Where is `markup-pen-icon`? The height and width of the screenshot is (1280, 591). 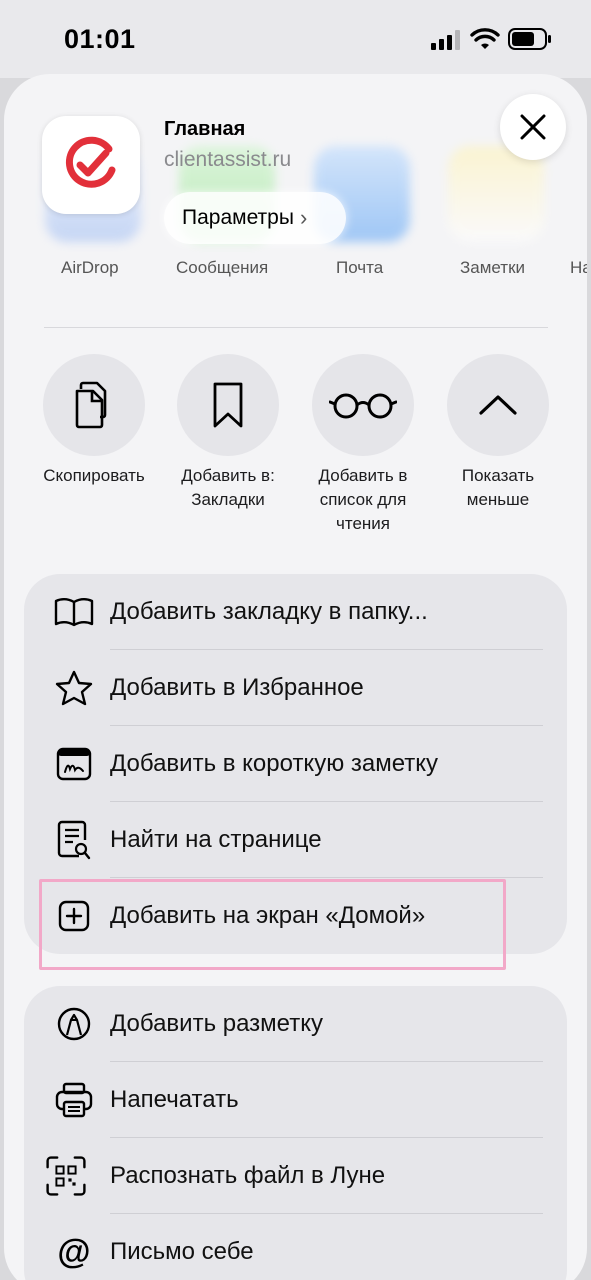
markup-pen-icon is located at coordinates (74, 1024).